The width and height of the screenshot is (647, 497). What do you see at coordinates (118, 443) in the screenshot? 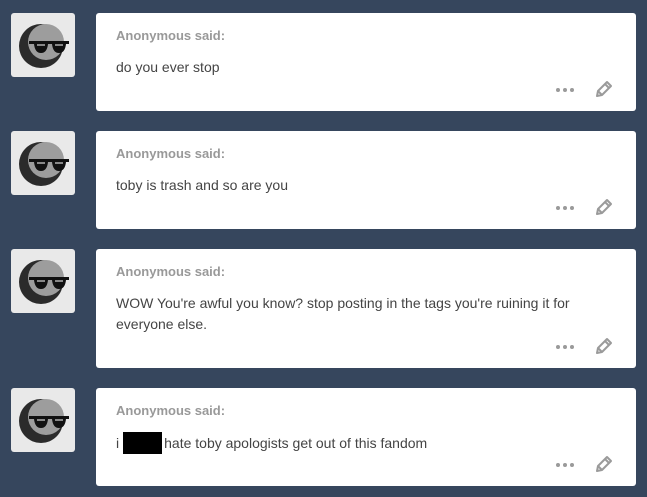
I see `message-prefix: i` at bounding box center [118, 443].